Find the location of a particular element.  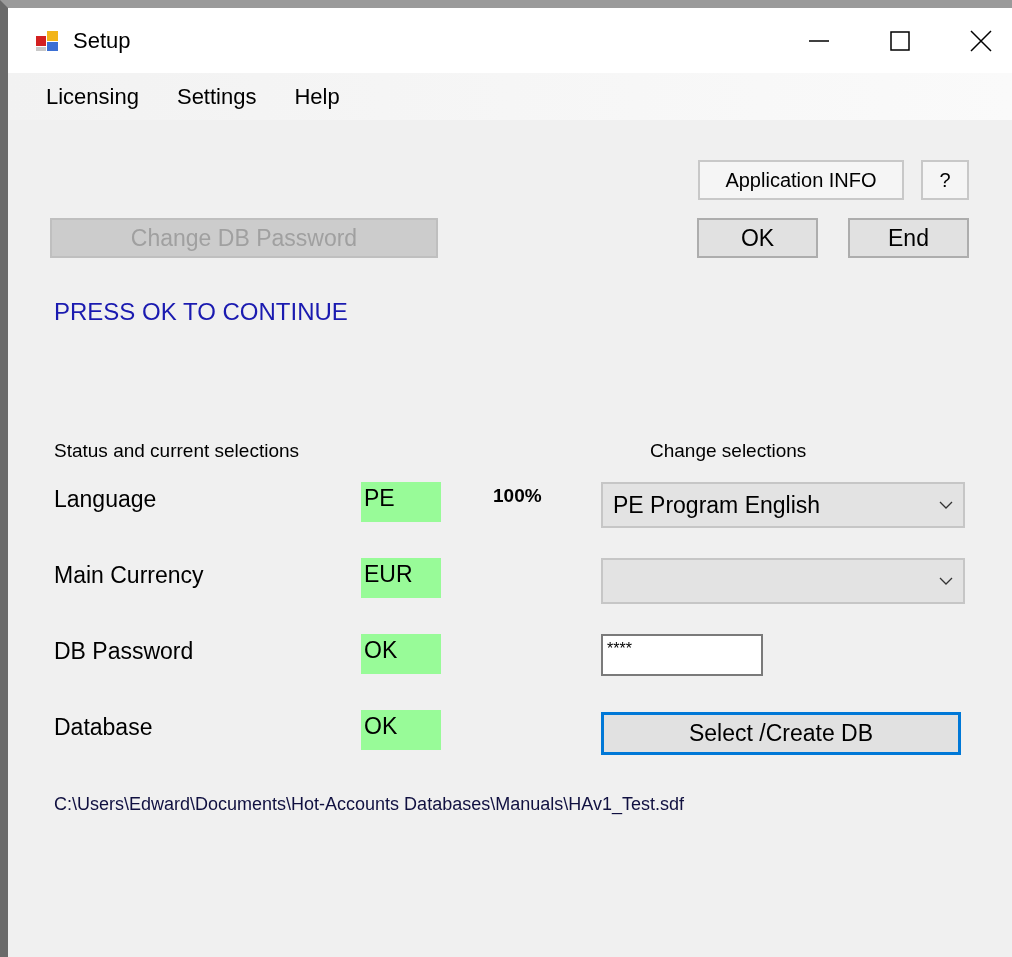

ok-button: OK is located at coordinates (757, 238).